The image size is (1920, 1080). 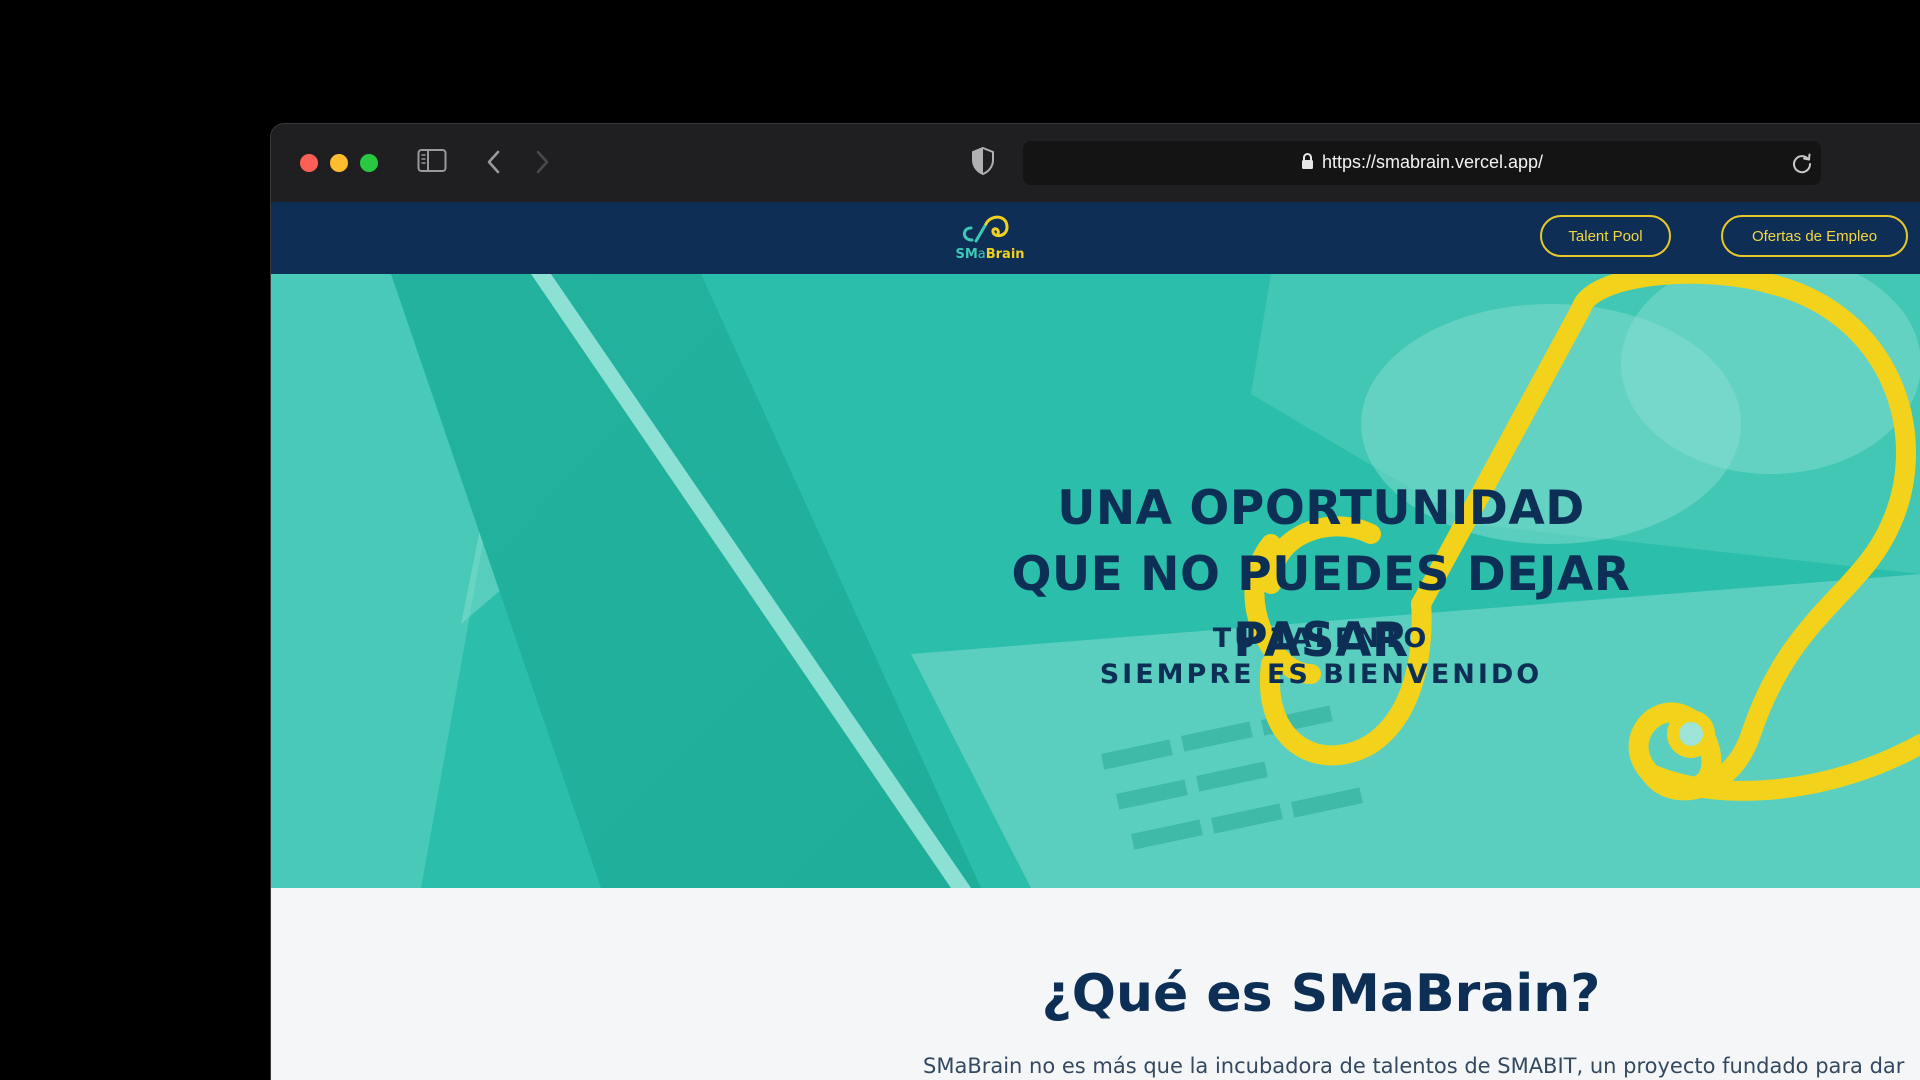 I want to click on about-section-title: ¿Qué es SMaBrain?, so click(x=1321, y=994).